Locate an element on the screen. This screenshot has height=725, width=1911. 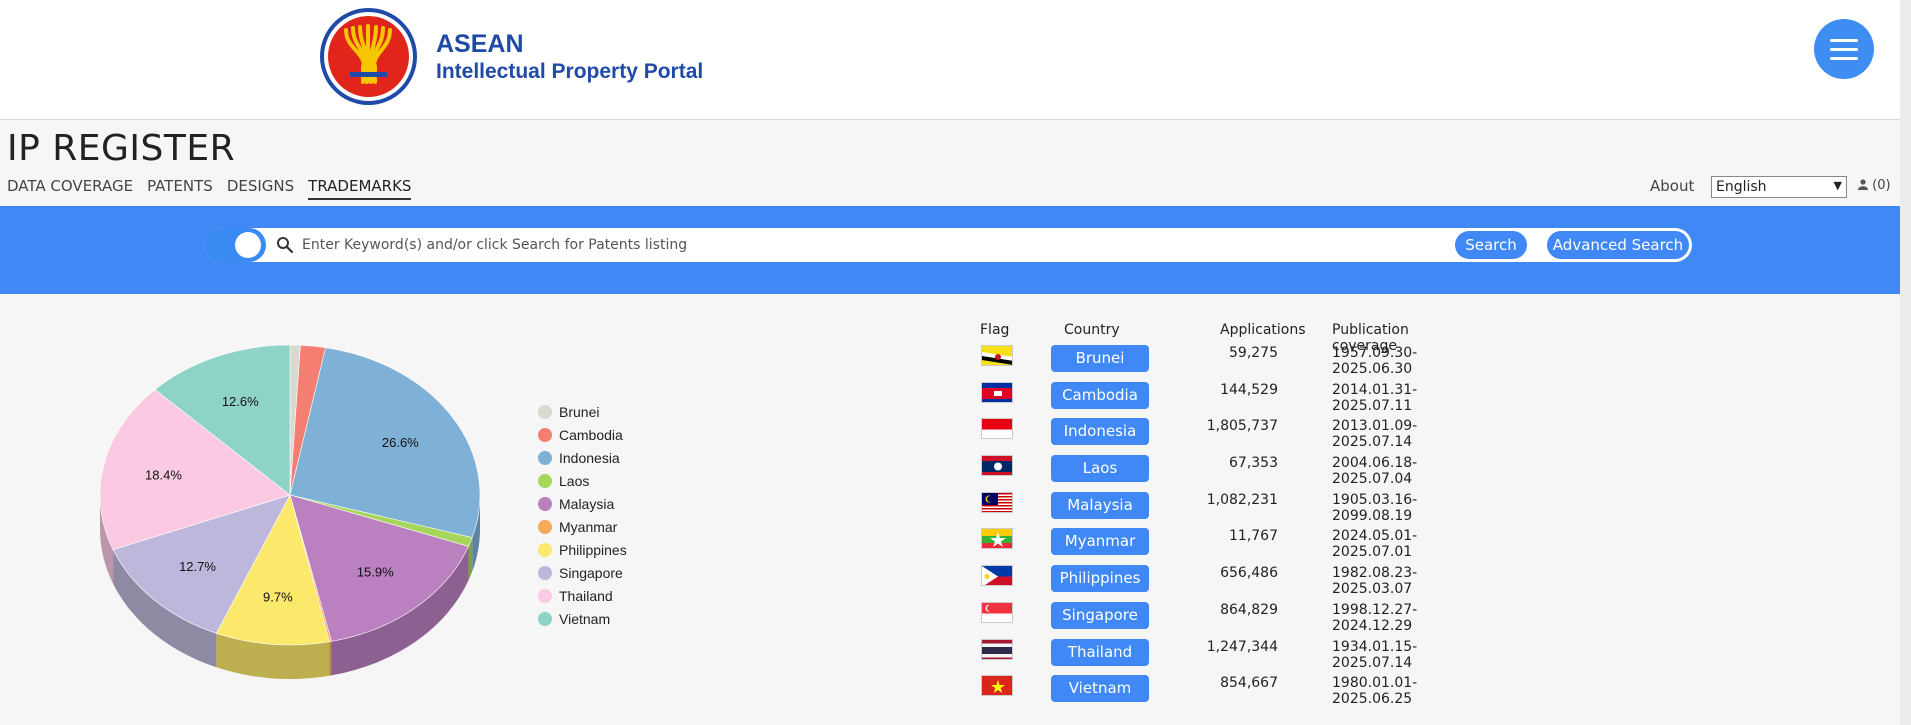
menu-button is located at coordinates (1844, 49).